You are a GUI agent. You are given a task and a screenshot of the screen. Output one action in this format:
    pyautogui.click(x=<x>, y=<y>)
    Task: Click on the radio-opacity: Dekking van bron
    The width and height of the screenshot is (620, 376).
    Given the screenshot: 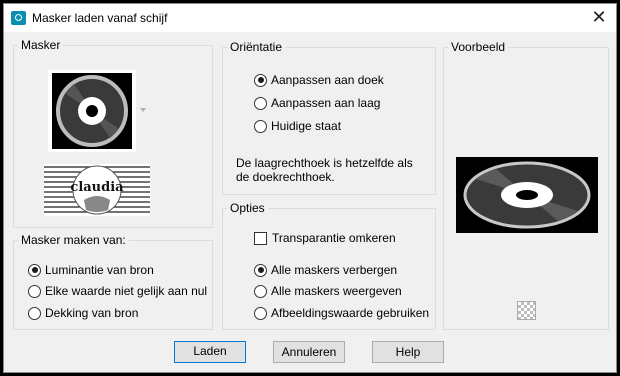 What is the action you would take?
    pyautogui.click(x=83, y=313)
    